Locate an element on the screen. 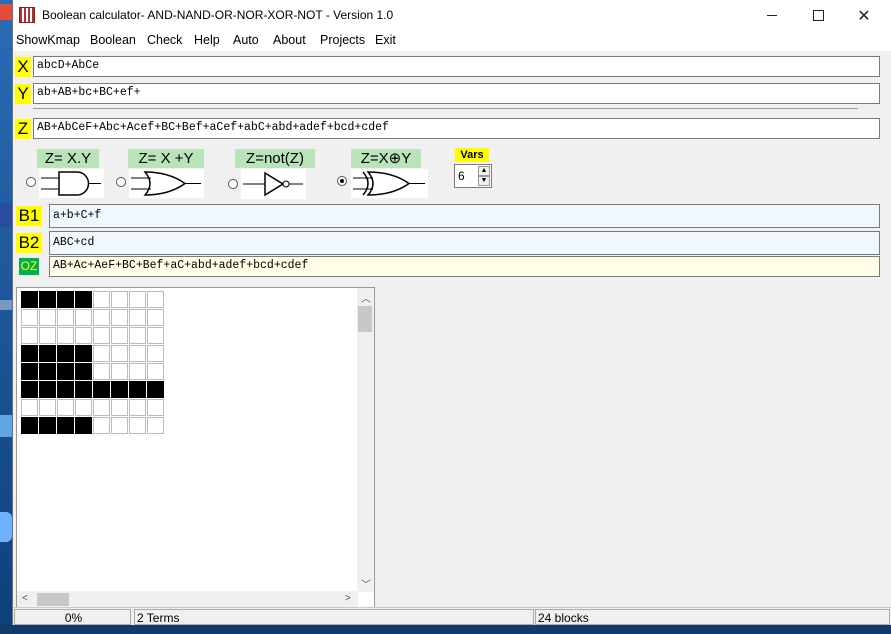 The image size is (891, 634). close-button: ✕ is located at coordinates (864, 15).